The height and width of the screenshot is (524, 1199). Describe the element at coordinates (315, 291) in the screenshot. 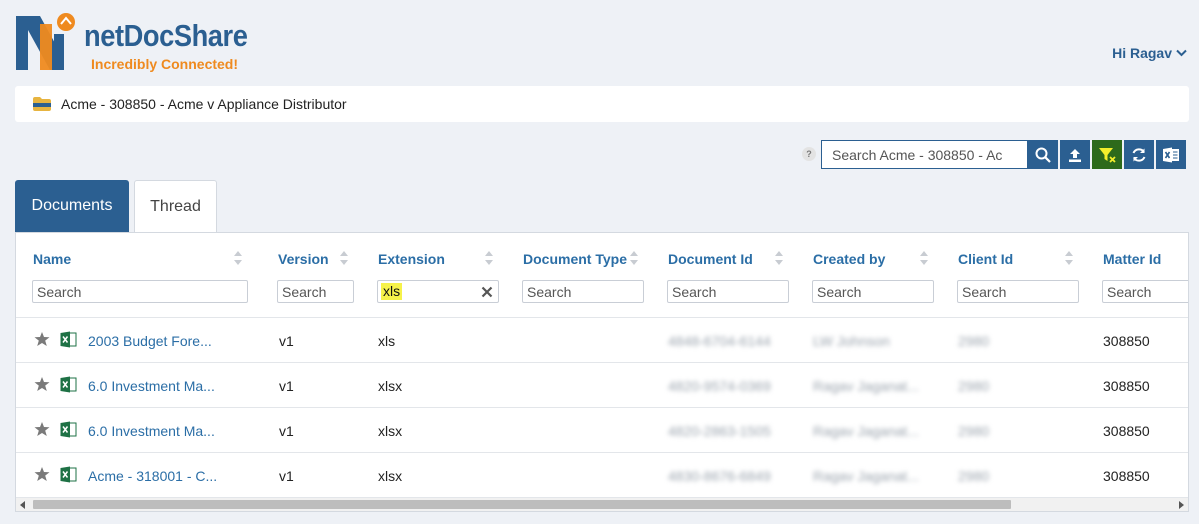

I see `filter-version-input` at that location.